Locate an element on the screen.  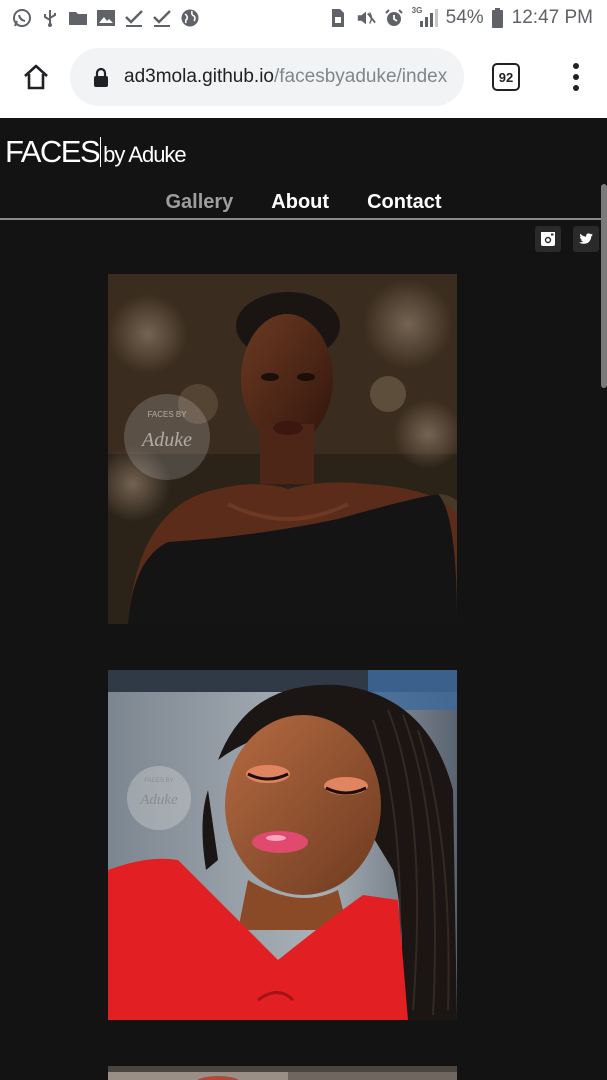
sim-icon is located at coordinates (338, 18).